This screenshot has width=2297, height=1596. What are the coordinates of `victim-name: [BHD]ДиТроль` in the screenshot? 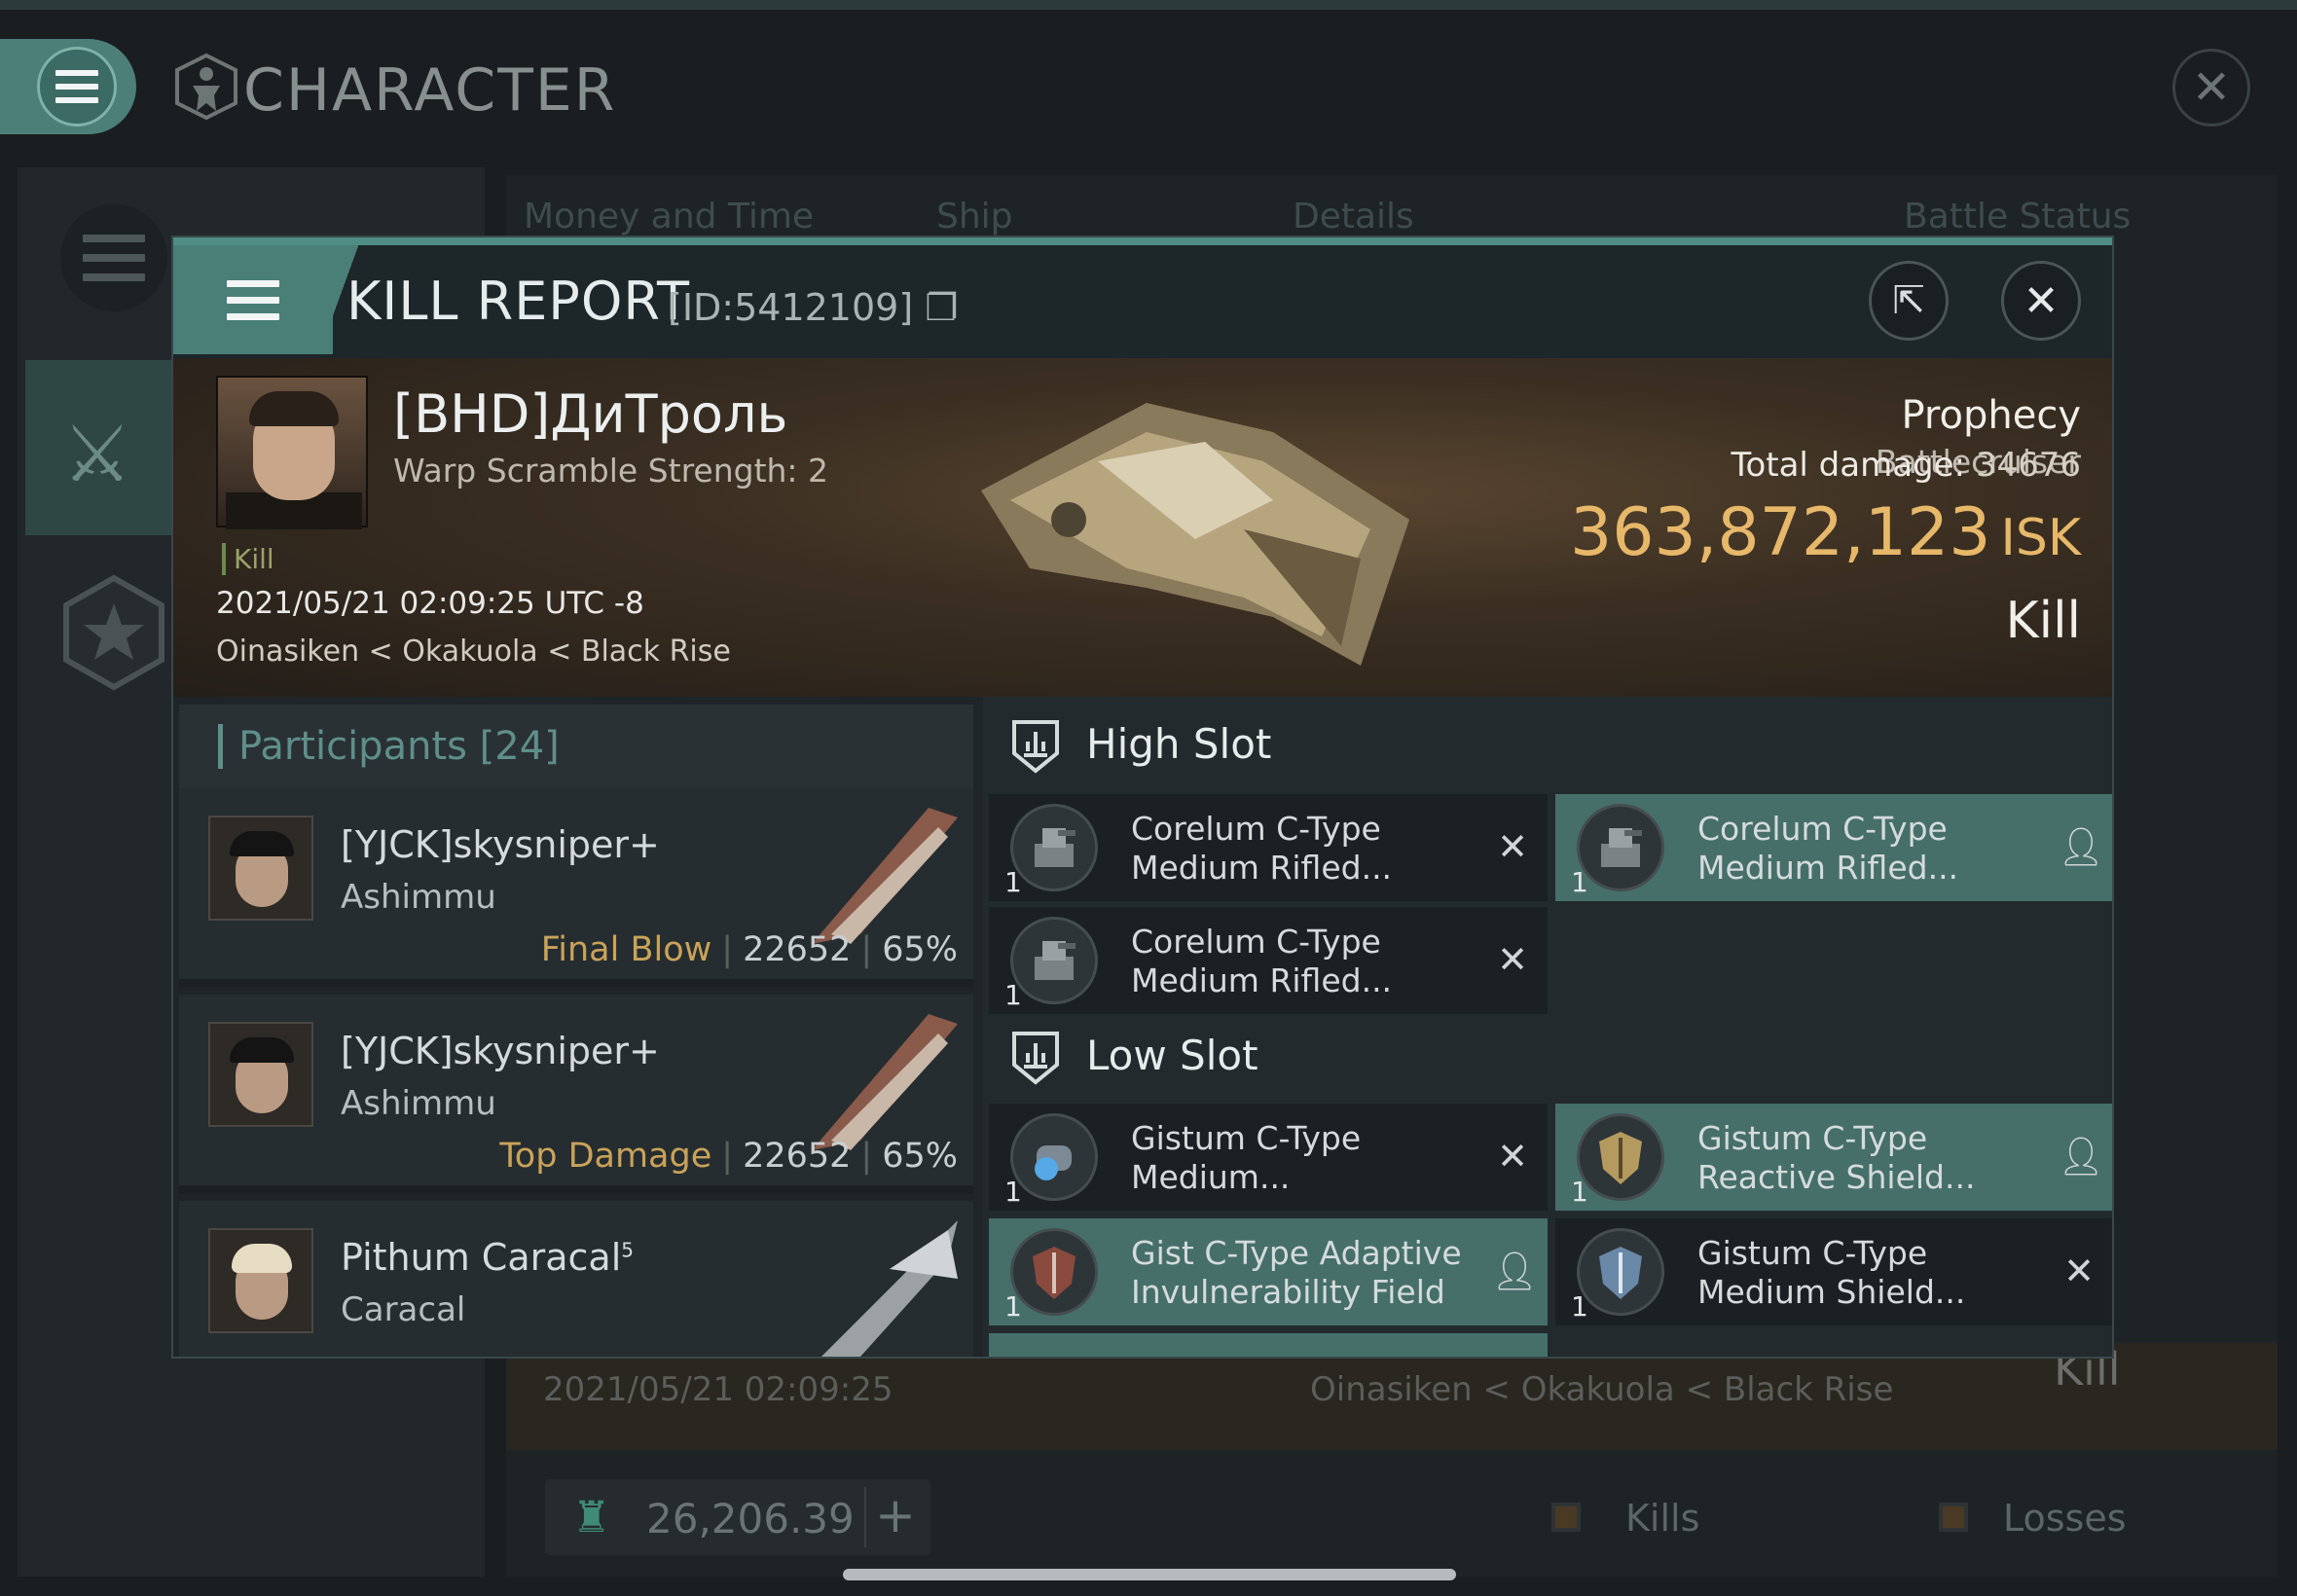 It's located at (590, 414).